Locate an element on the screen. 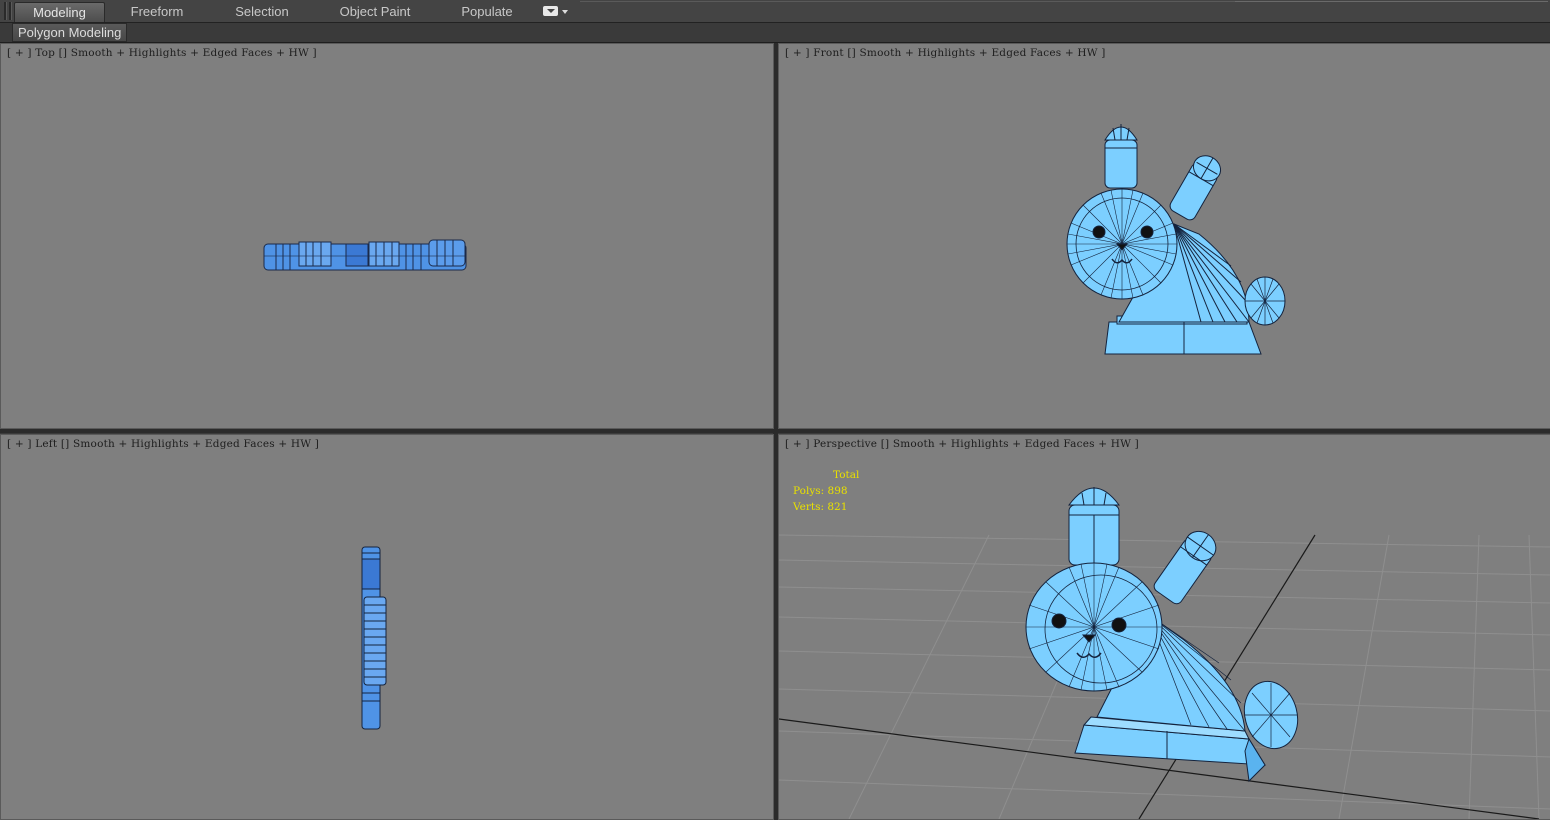  ribbon-options-icon is located at coordinates (550, 11).